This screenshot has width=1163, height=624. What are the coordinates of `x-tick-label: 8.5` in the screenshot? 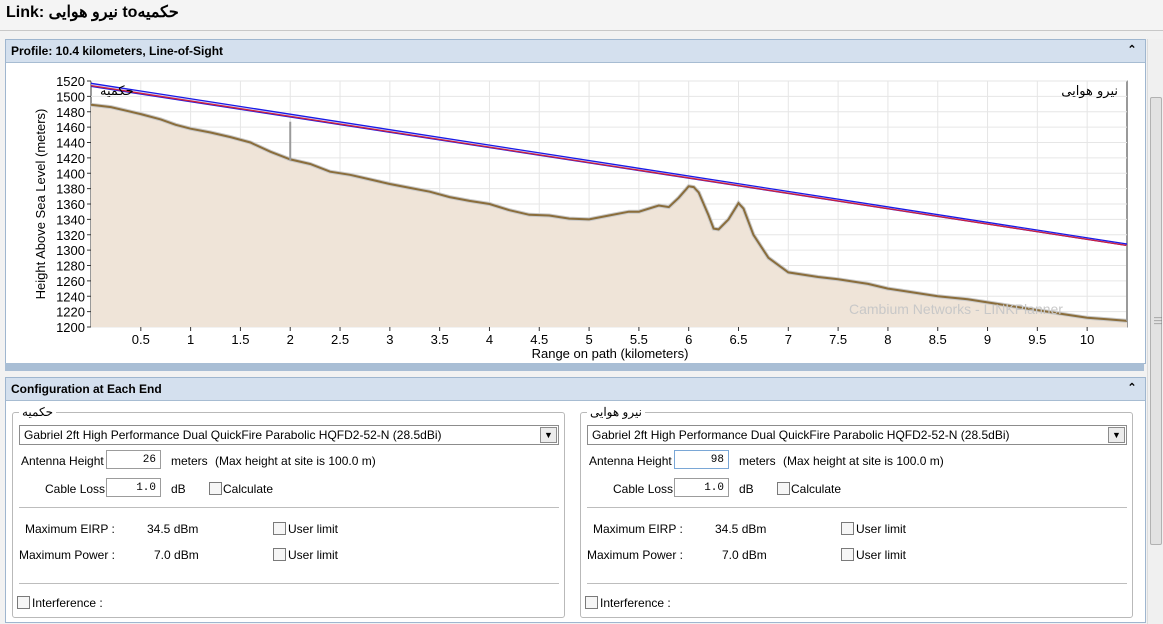 It's located at (938, 339).